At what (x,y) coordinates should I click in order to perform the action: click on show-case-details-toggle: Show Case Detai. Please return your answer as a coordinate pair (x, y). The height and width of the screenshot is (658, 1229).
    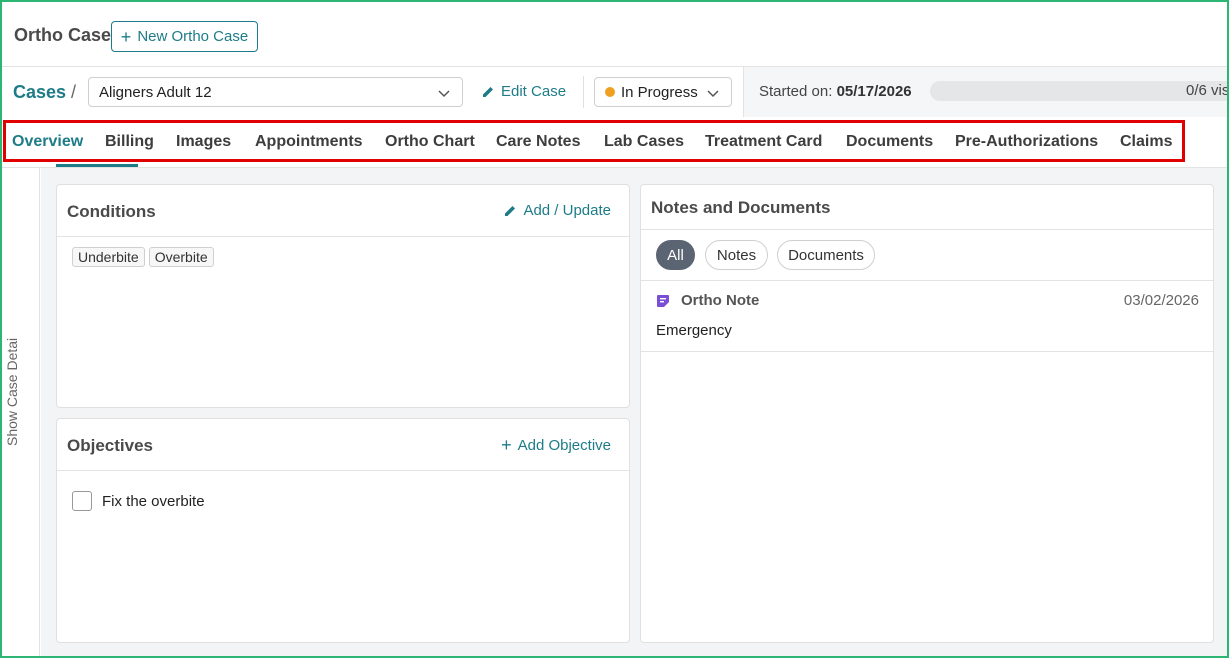
    Looking at the image, I should click on (12, 392).